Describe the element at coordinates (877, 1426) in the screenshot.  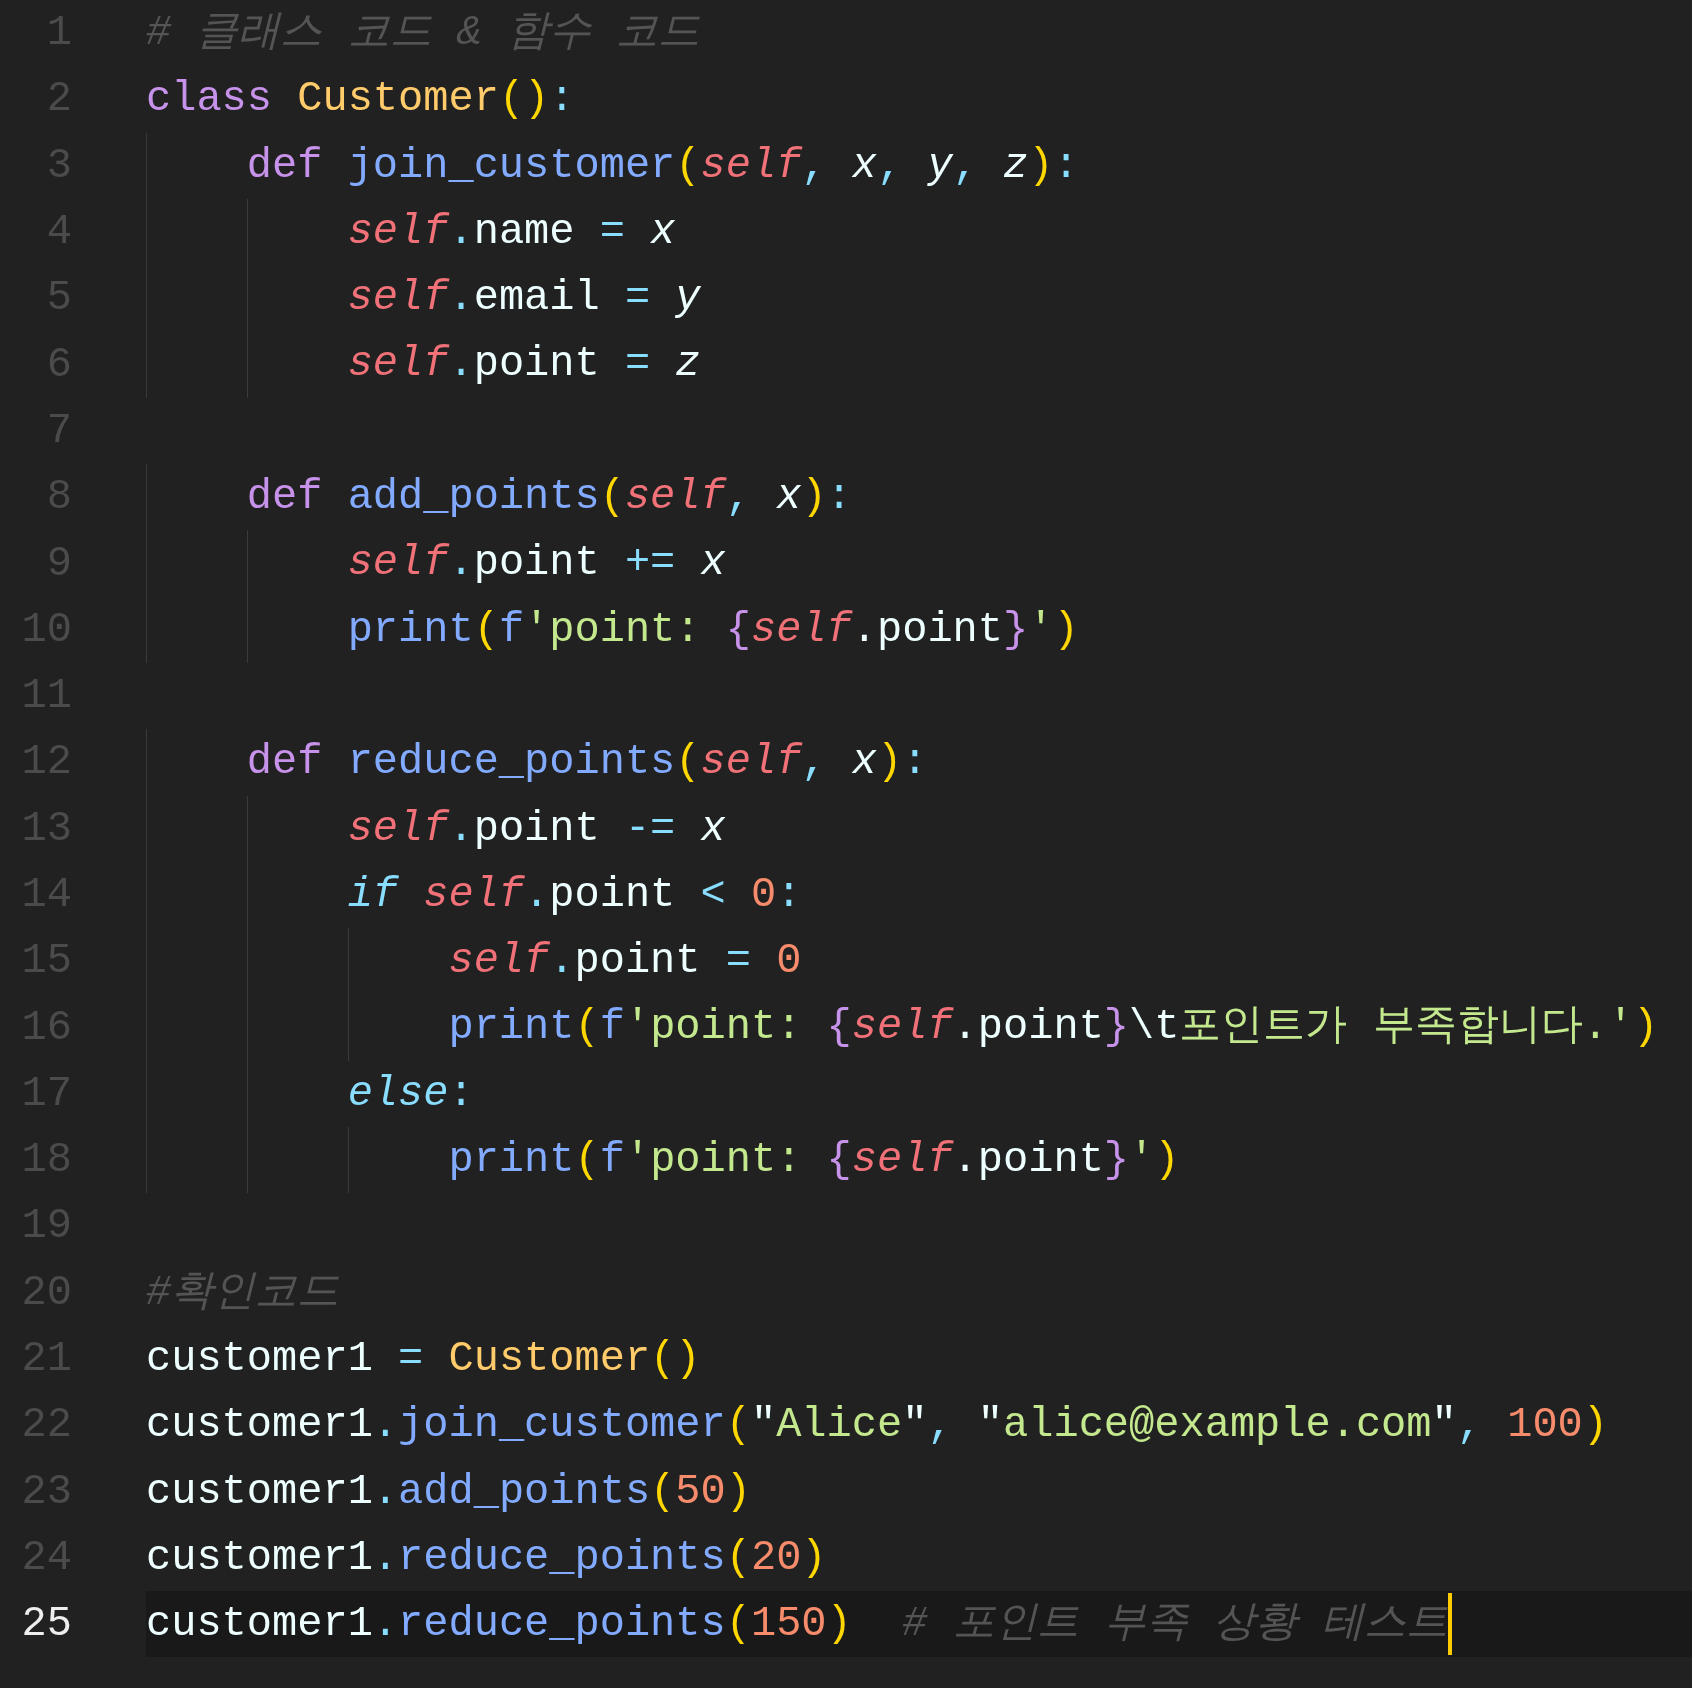
I see `code-line: customer1.join_customer("Alice", "alice@example.com", 100)` at that location.